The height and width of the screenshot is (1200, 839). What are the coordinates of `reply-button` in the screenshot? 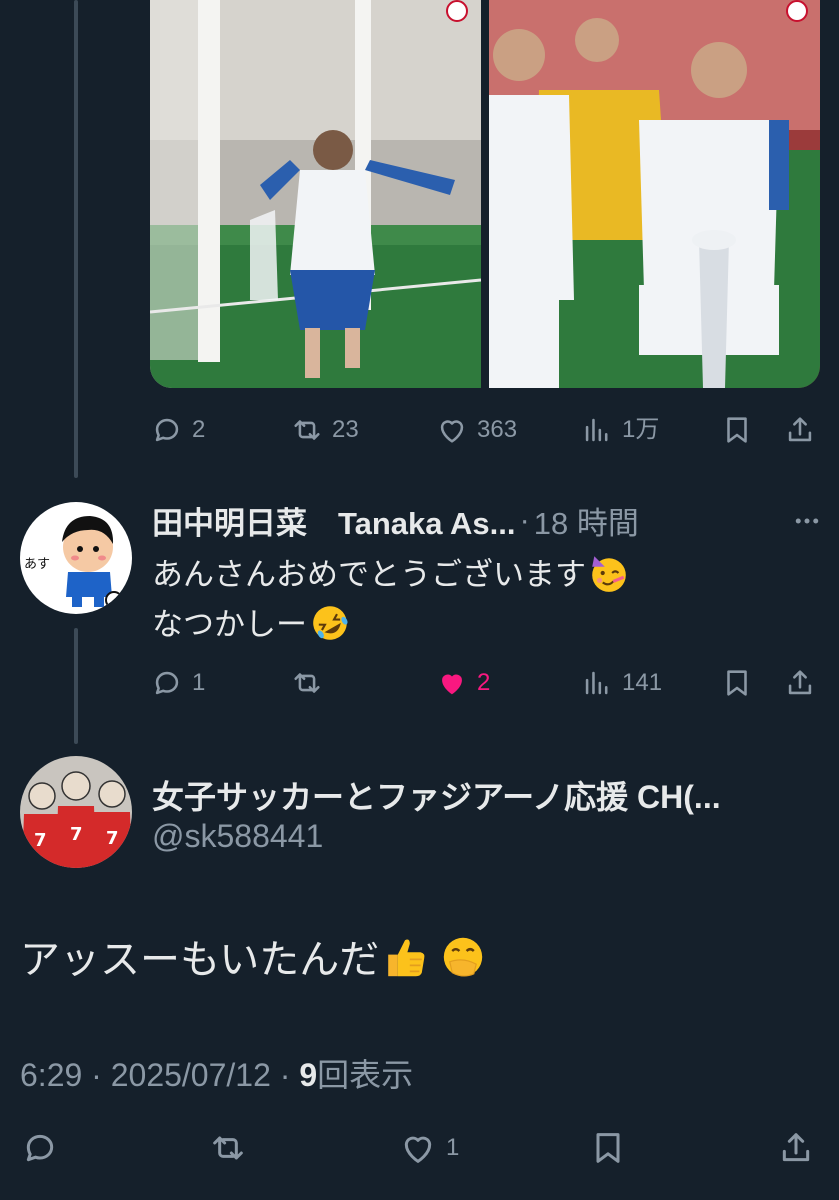 It's located at (44, 1148).